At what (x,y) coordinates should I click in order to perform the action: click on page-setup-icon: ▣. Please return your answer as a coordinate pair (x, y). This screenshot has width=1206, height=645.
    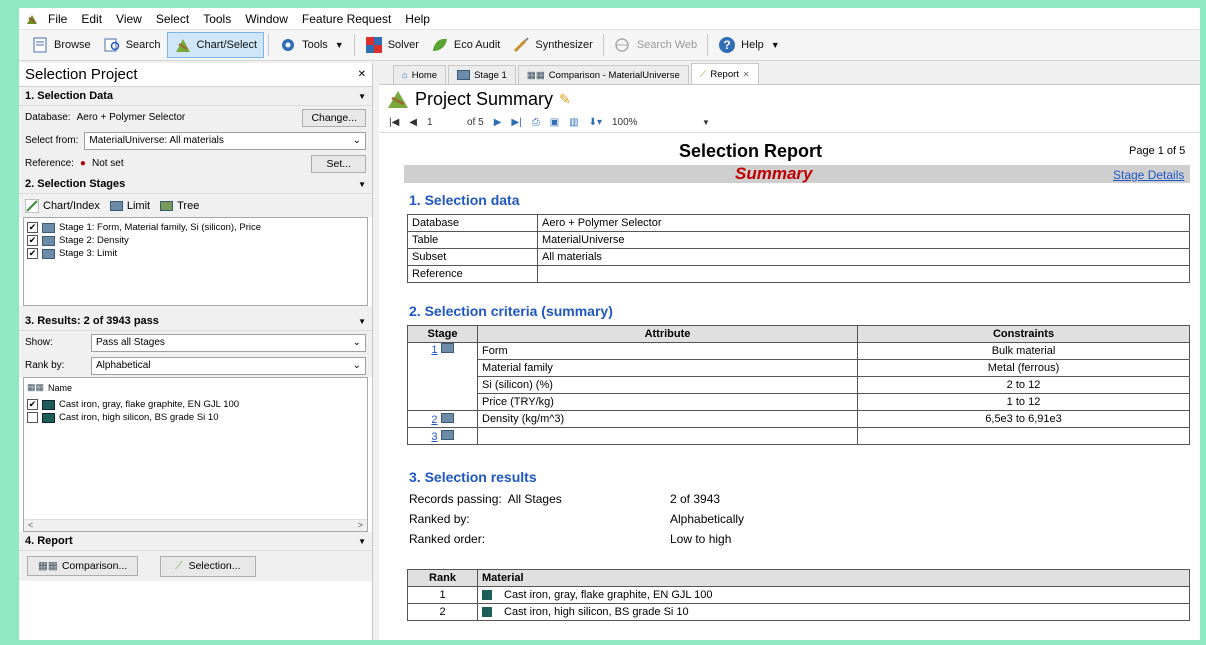
    Looking at the image, I should click on (554, 122).